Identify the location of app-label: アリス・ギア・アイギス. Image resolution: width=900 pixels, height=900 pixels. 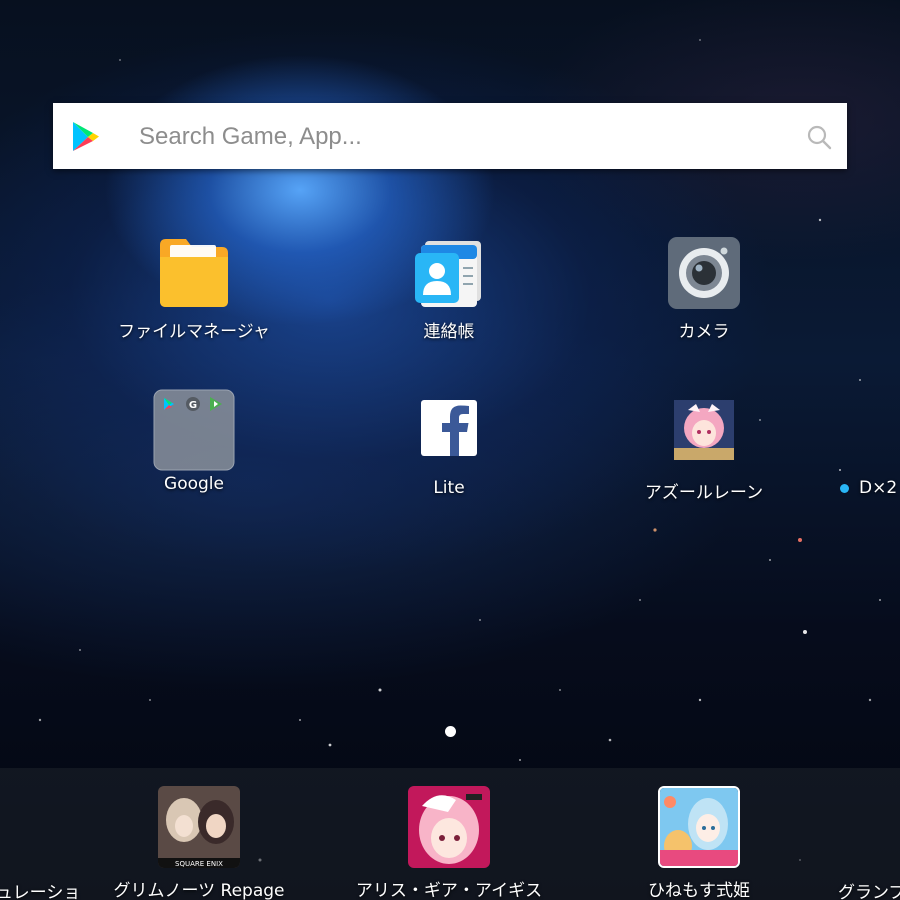
(449, 890).